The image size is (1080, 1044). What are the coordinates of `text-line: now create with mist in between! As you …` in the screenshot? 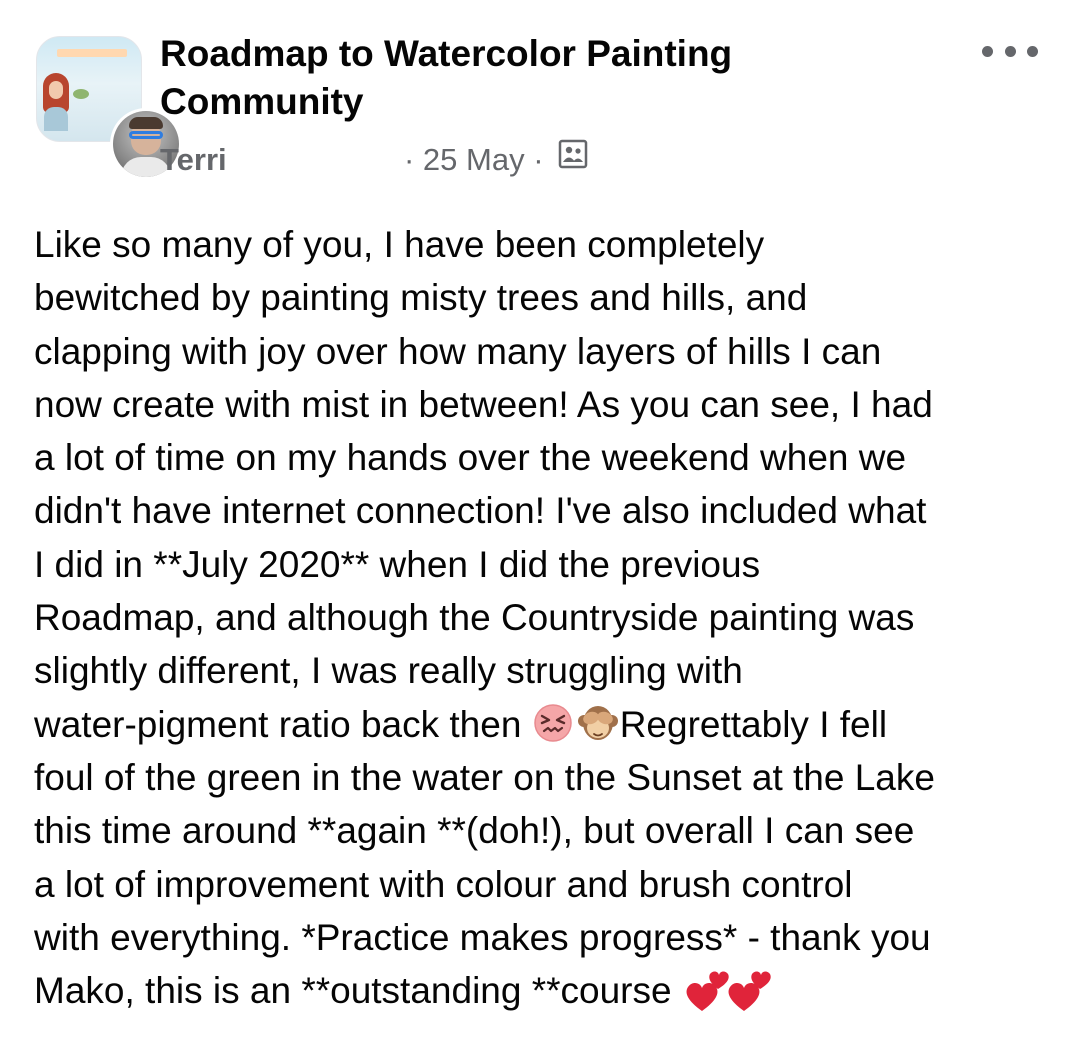 It's located at (483, 404).